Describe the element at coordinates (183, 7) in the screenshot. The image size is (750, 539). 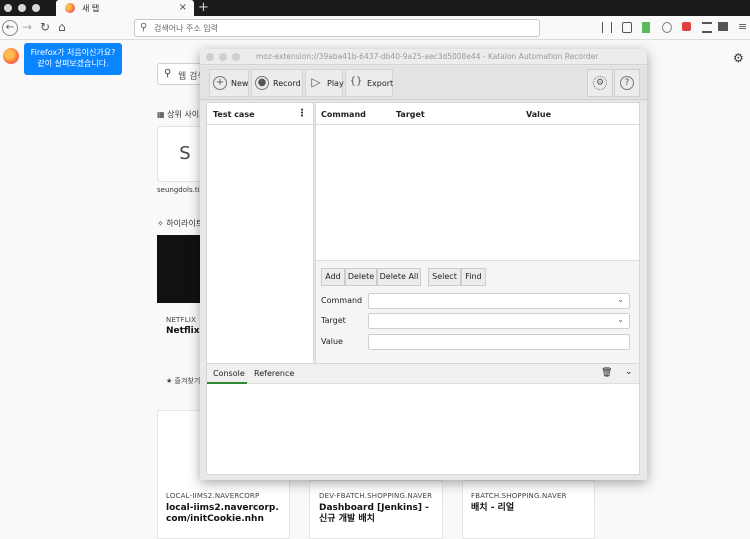
I see `close-tab-icon: ×` at that location.